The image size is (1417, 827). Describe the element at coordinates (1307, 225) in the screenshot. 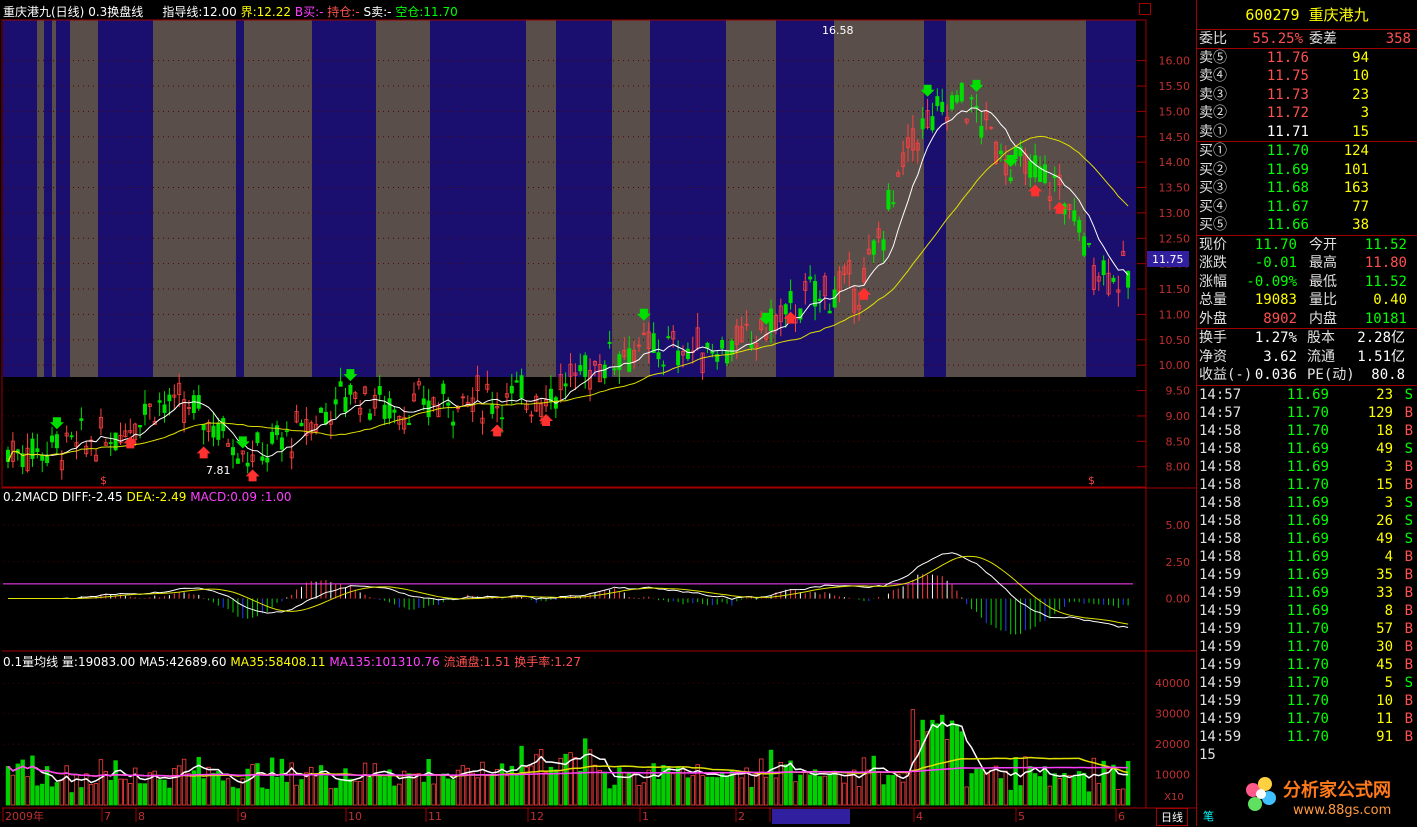

I see `bid-row: 买⑤ 11.66 38` at that location.